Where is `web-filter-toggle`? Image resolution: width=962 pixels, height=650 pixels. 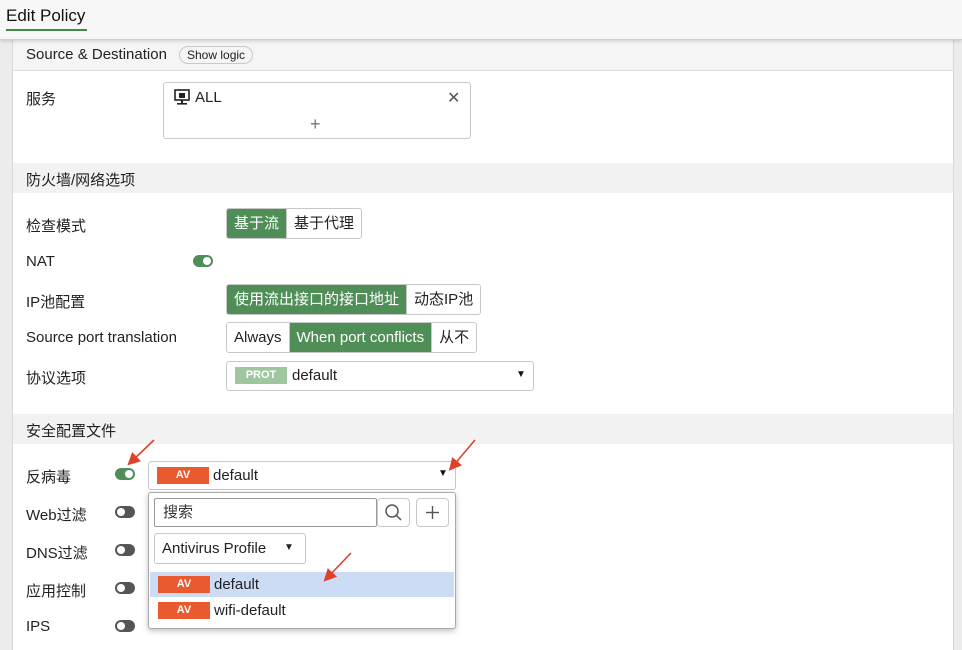 web-filter-toggle is located at coordinates (125, 512).